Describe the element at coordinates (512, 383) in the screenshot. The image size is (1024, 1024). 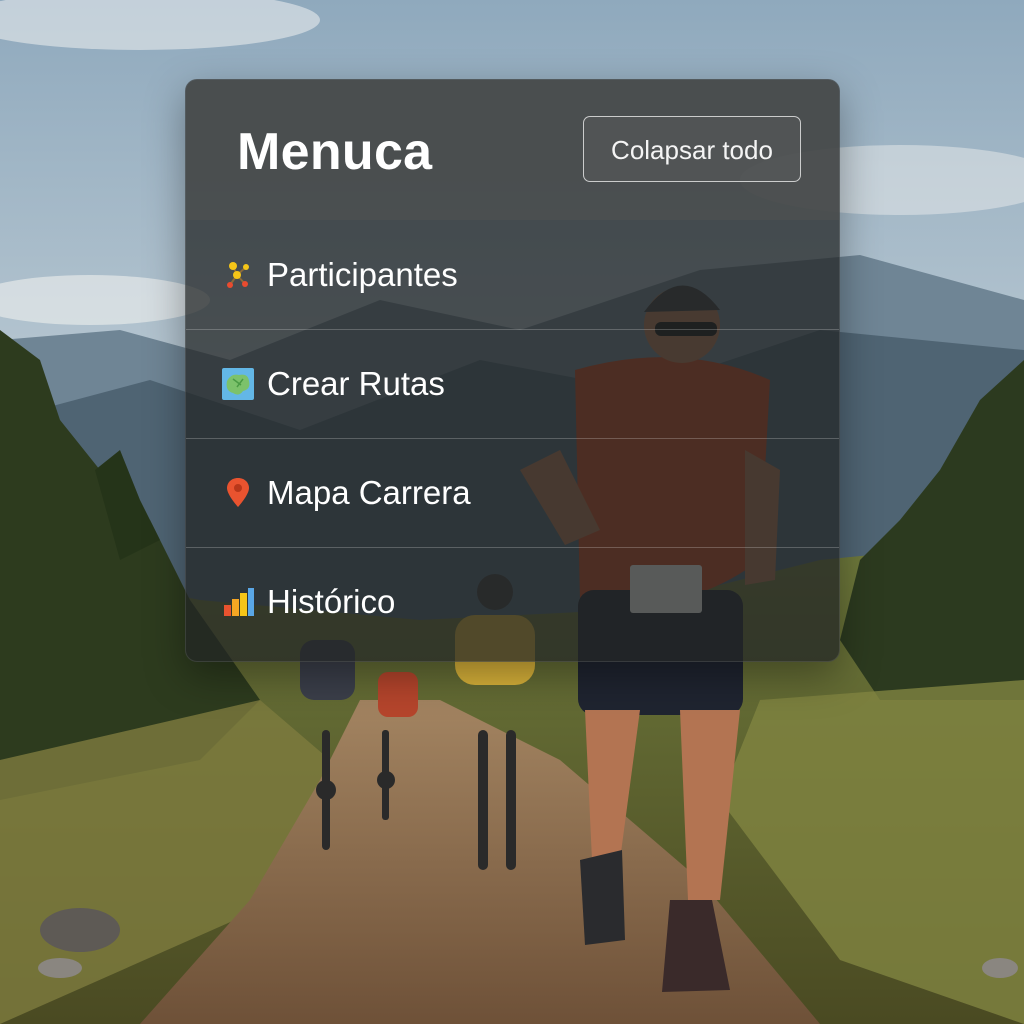
I see `menu-item-crear-rutas: Crear Rutas` at that location.